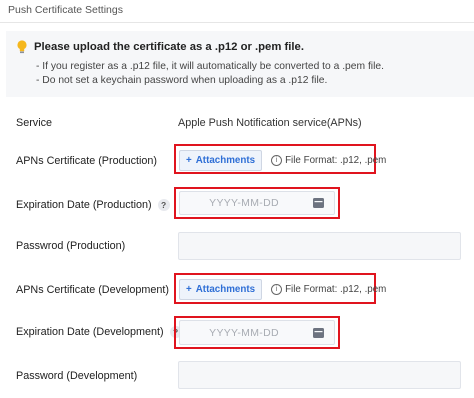 This screenshot has height=398, width=474. I want to click on expiration-production-input: YYYY-MM-DD, so click(257, 203).